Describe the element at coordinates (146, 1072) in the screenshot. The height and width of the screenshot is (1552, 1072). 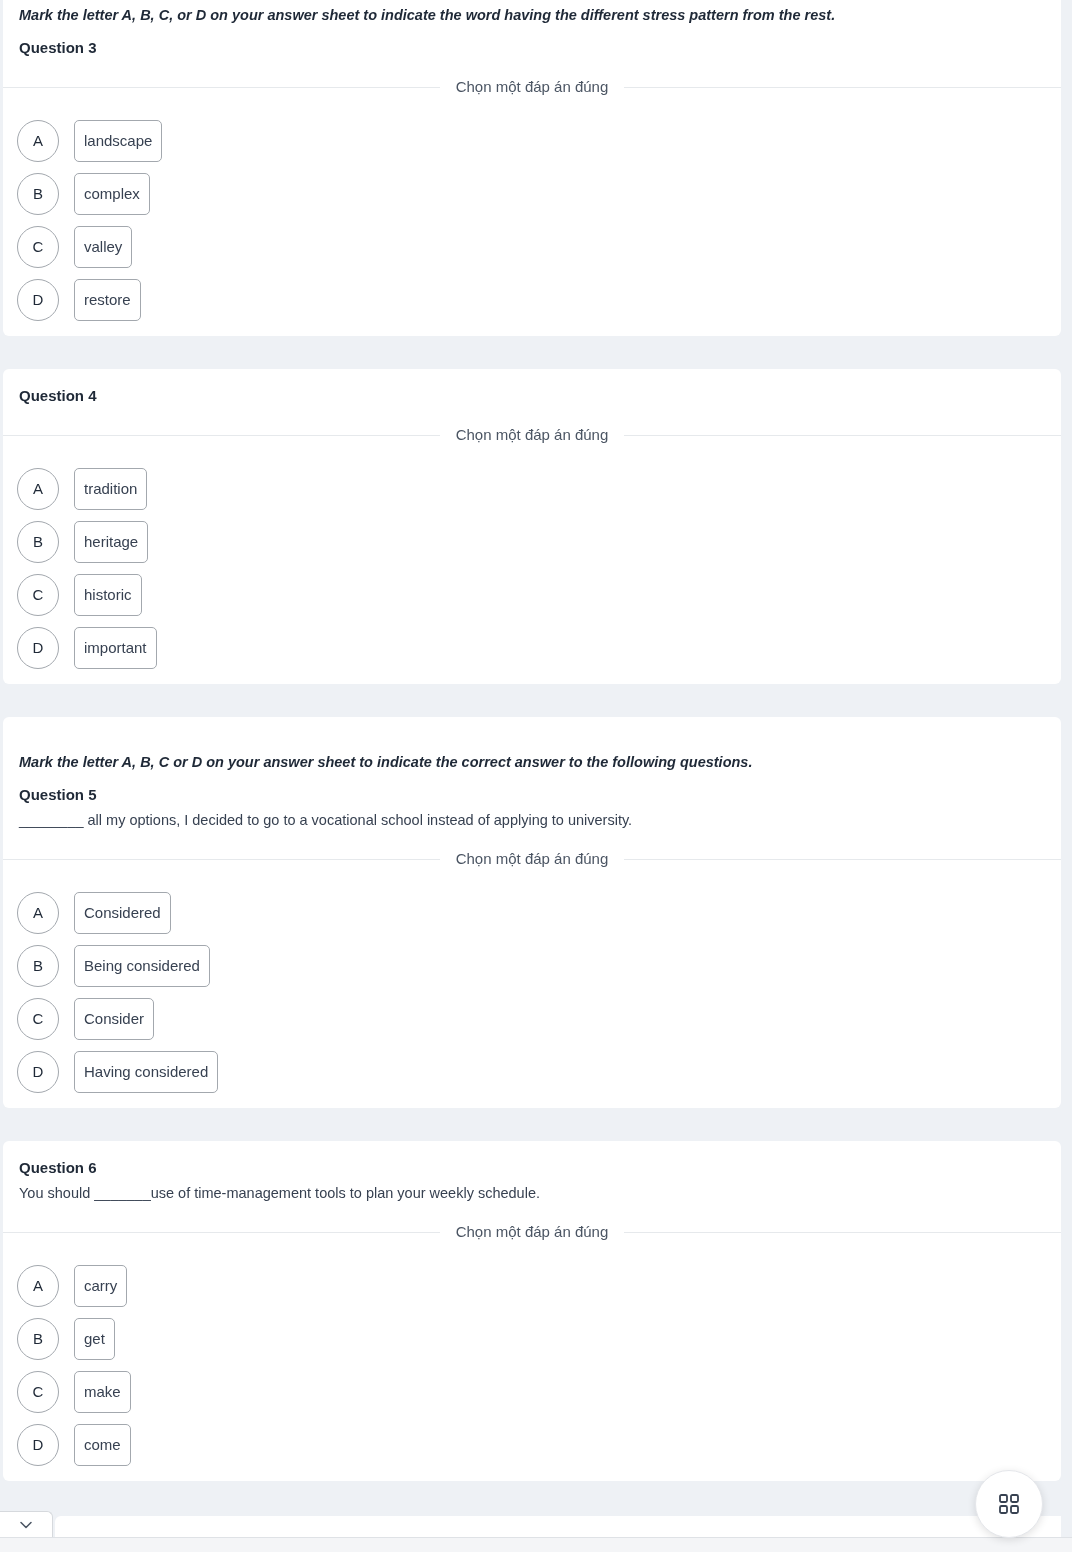
I see `answer-option: Having considered` at that location.